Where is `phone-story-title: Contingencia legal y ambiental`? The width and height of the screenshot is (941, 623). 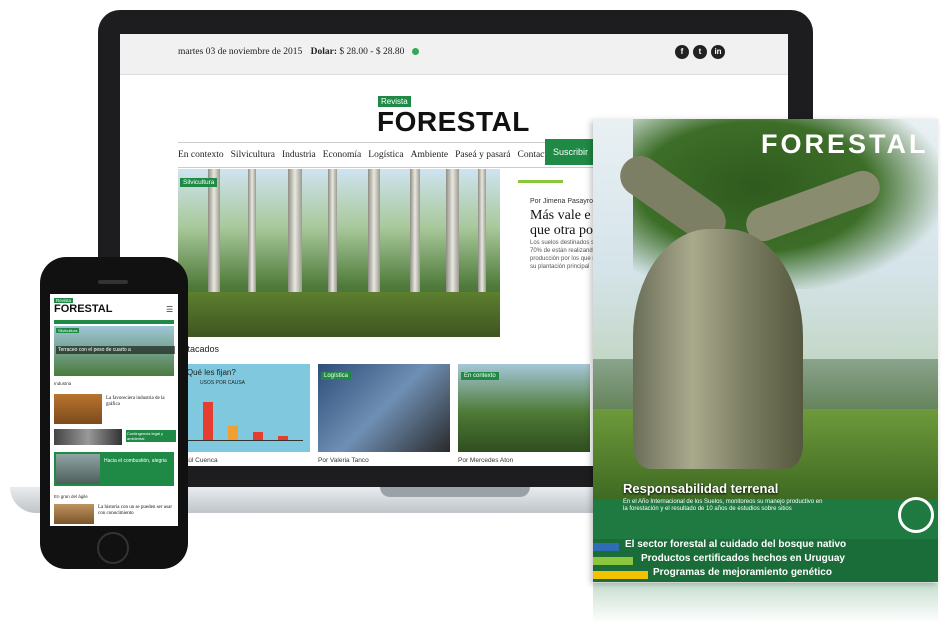 phone-story-title: Contingencia legal y ambiental is located at coordinates (151, 436).